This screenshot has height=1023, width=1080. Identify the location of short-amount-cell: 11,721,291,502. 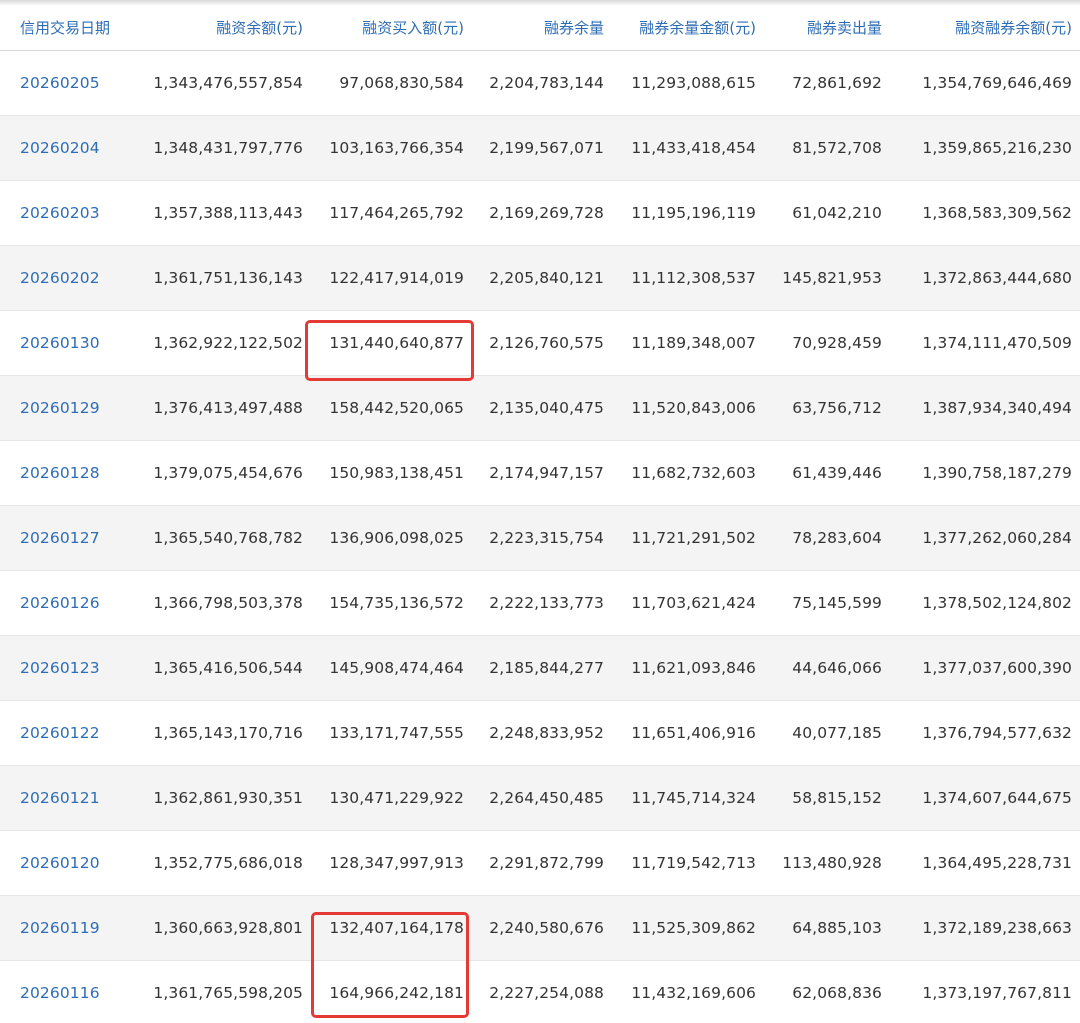
(688, 538).